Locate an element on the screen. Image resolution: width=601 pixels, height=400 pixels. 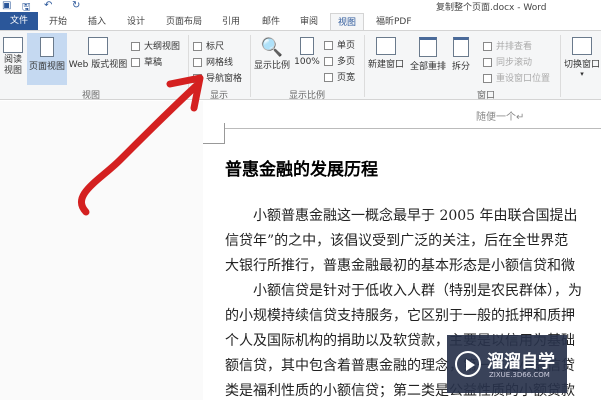
synchronous-scrolling-button: 同步滚动 is located at coordinates (507, 61).